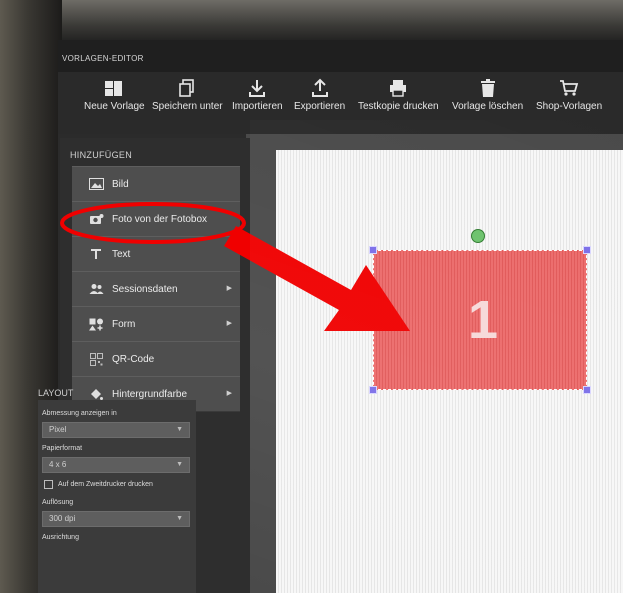 Image resolution: width=623 pixels, height=593 pixels. Describe the element at coordinates (153, 223) in the screenshot. I see `annotation-circle` at that location.